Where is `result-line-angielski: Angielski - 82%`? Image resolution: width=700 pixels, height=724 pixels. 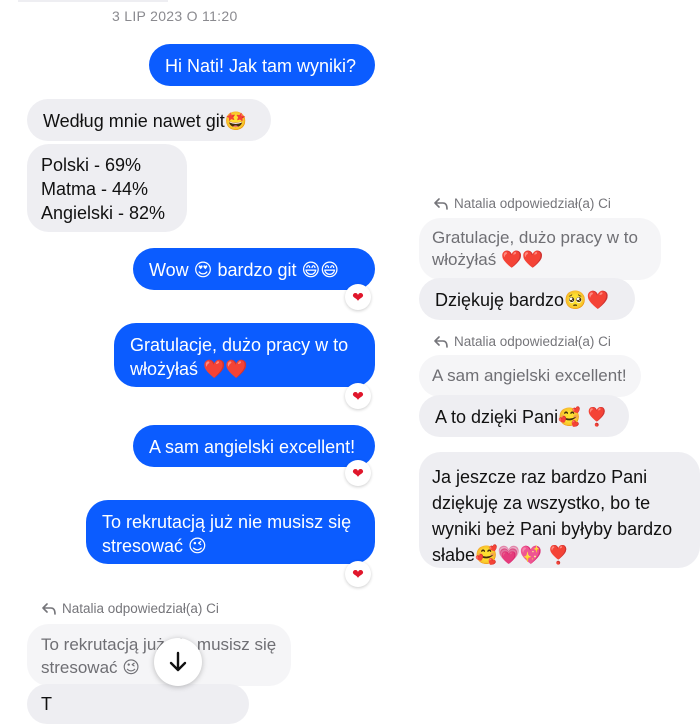
result-line-angielski: Angielski - 82% is located at coordinates (103, 213).